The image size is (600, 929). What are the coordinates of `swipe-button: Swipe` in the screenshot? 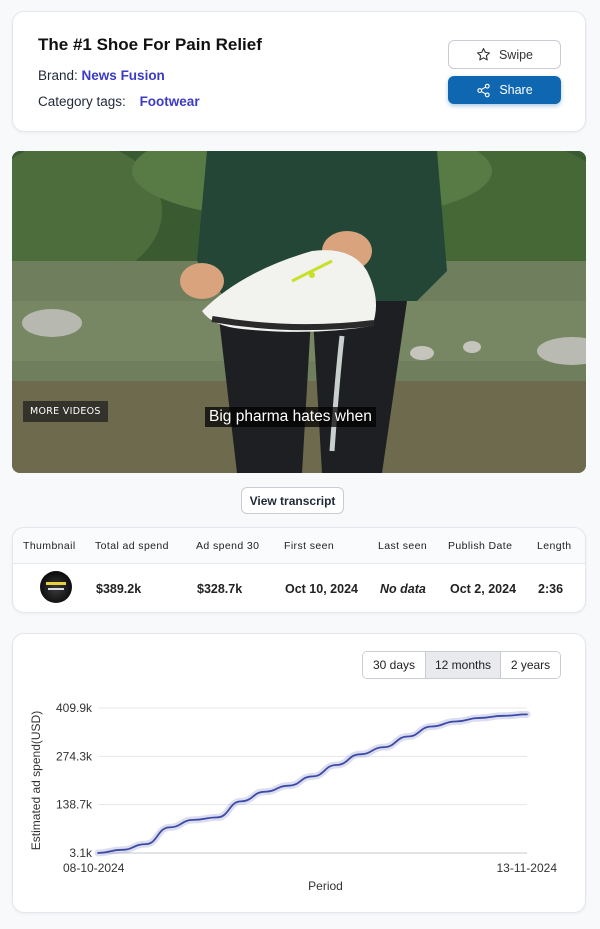 It's located at (504, 54).